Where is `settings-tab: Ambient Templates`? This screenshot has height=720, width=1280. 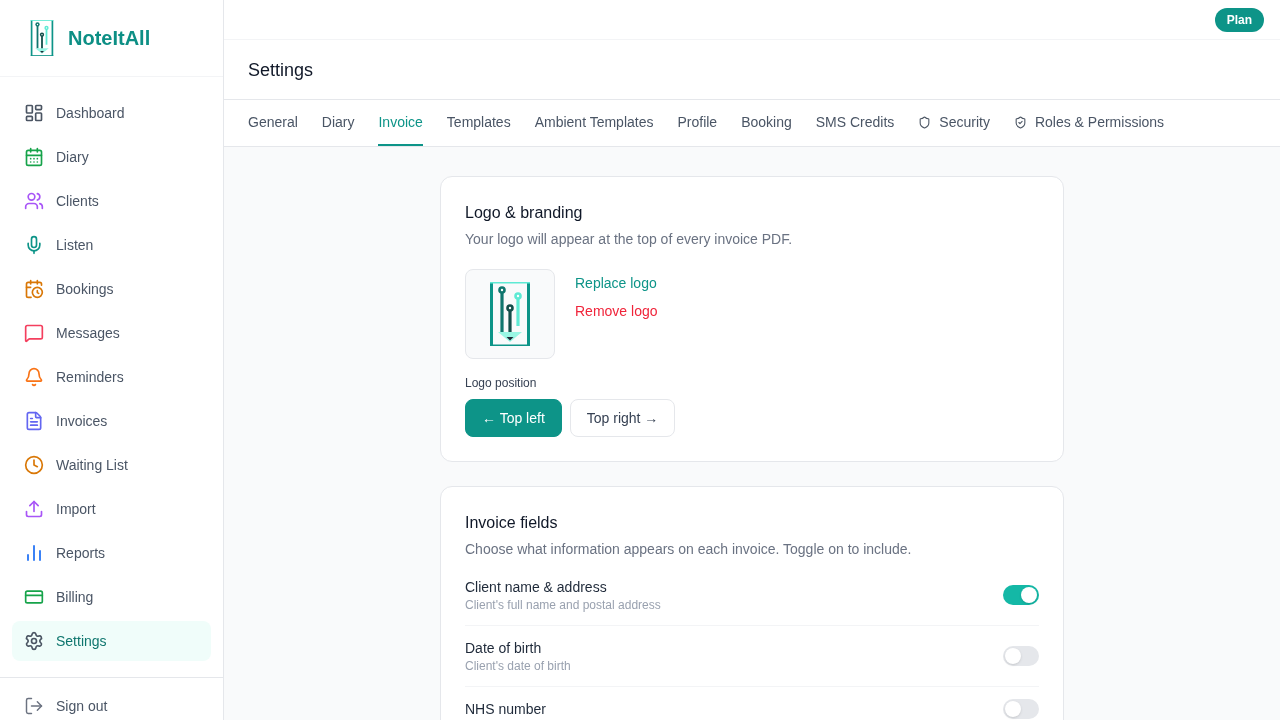 settings-tab: Ambient Templates is located at coordinates (594, 123).